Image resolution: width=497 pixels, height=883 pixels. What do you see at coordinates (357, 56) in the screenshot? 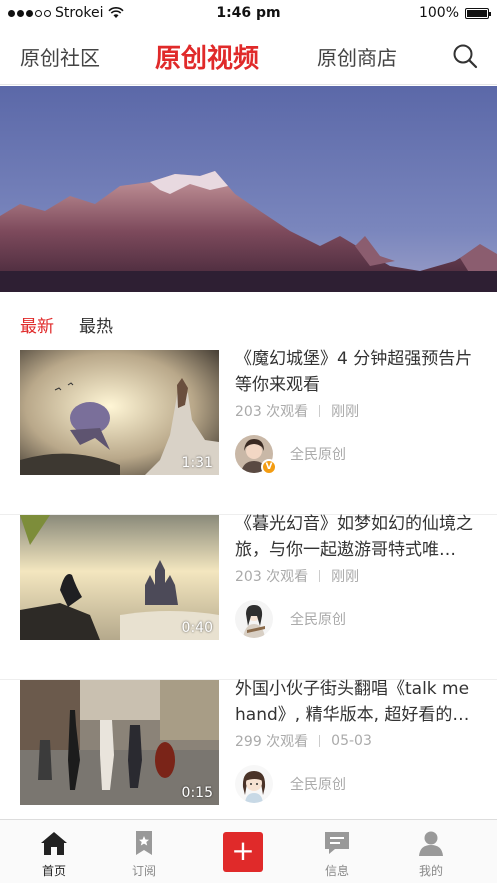
I see `tab-store: 原创商店` at bounding box center [357, 56].